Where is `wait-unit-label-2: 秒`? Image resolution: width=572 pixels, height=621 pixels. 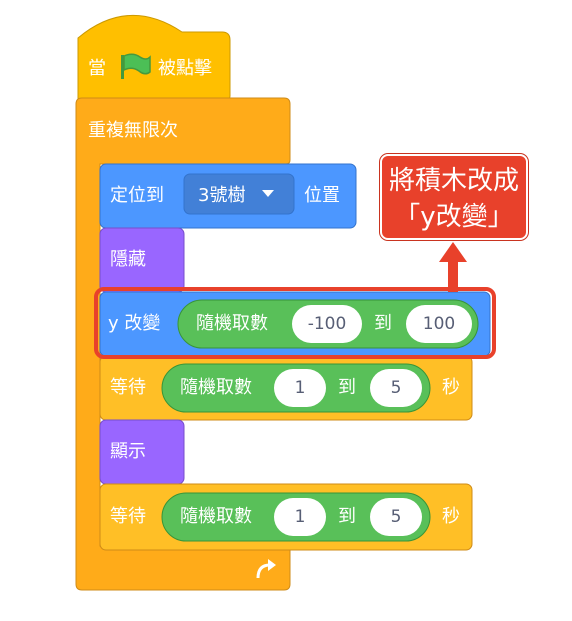 wait-unit-label-2: 秒 is located at coordinates (451, 516).